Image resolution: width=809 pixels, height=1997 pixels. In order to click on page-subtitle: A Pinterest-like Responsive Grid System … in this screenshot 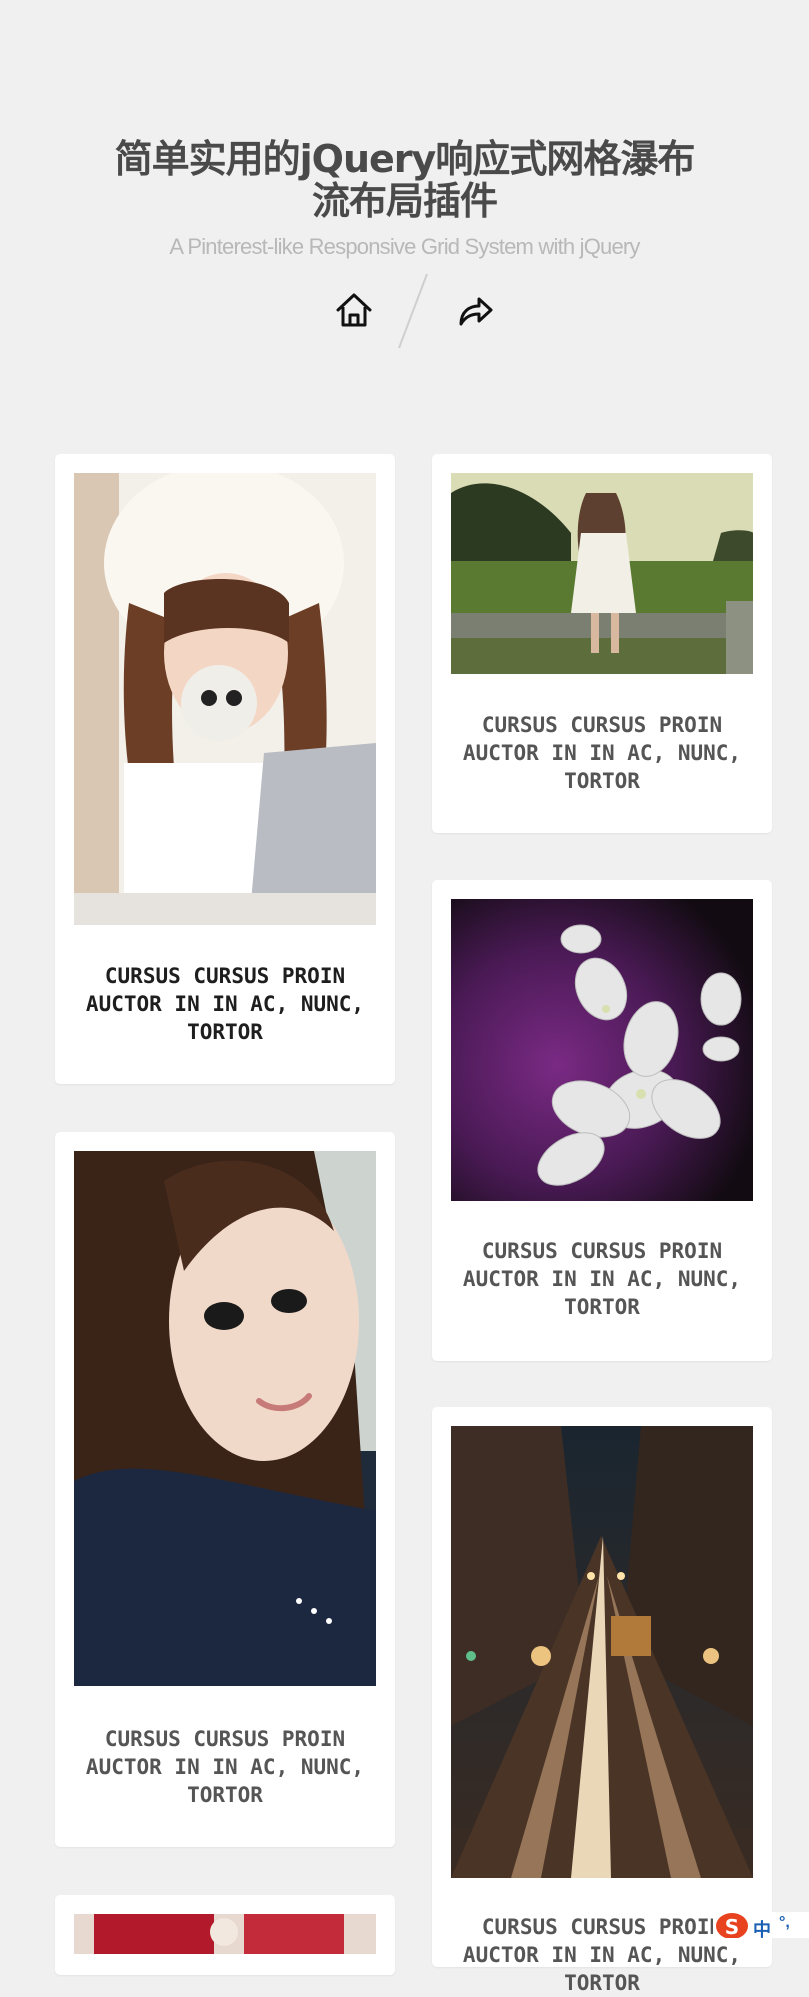, I will do `click(404, 246)`.